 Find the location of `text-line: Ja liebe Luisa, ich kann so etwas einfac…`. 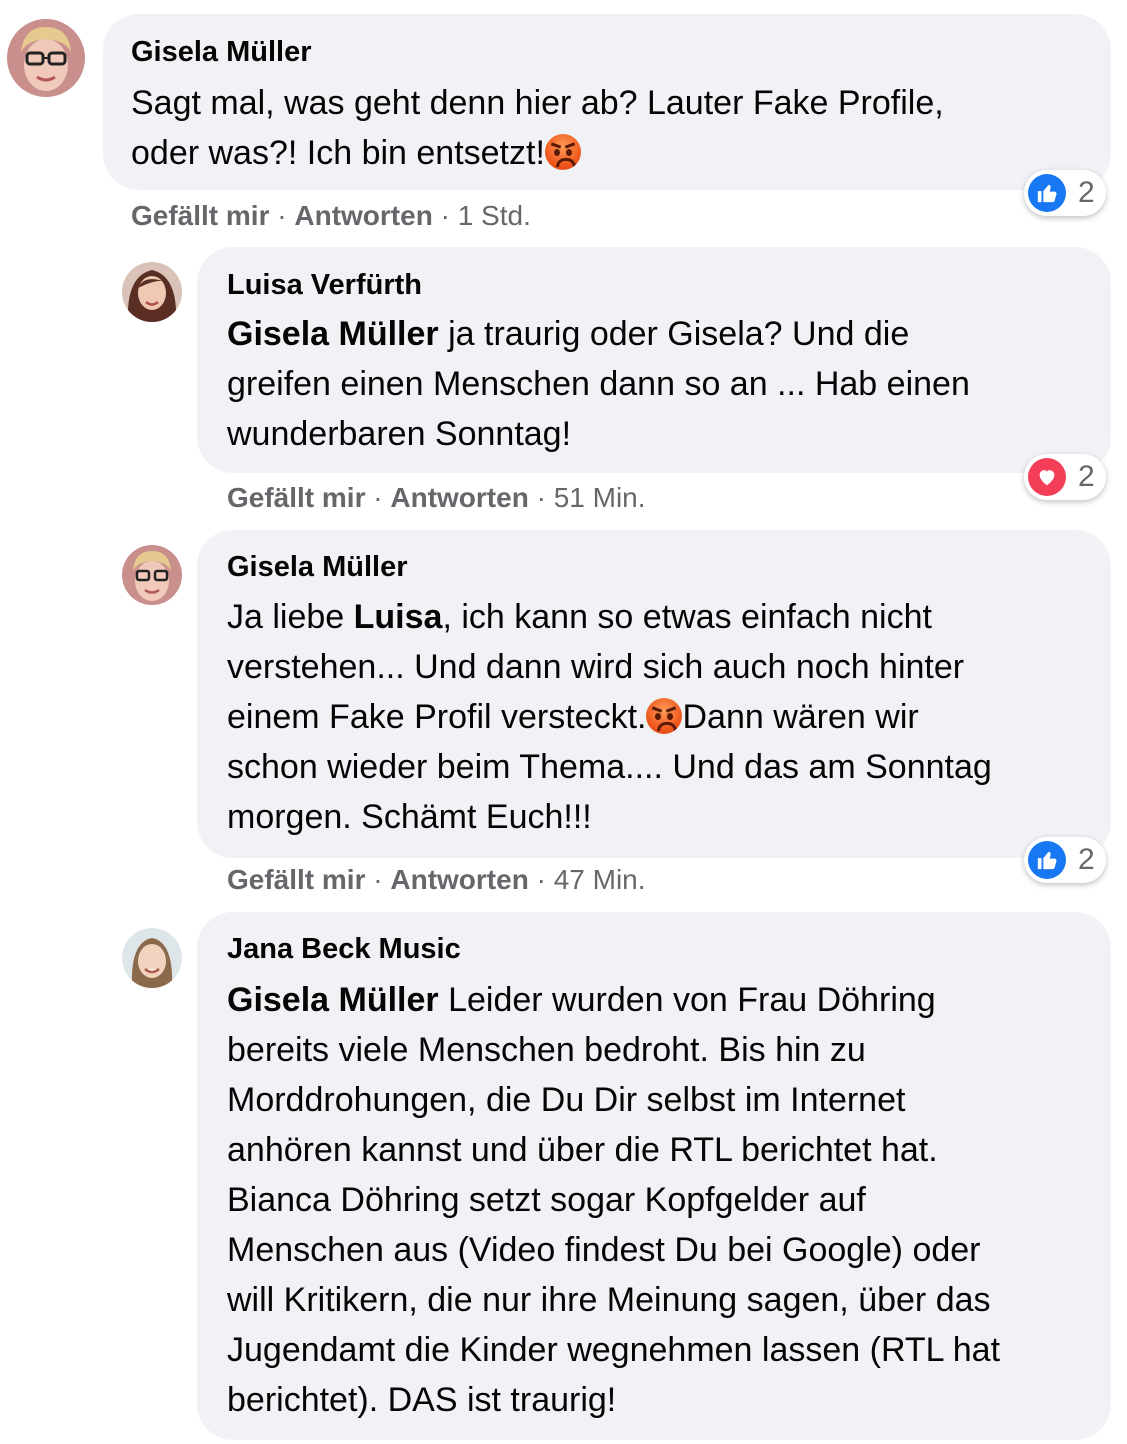

text-line: Ja liebe Luisa, ich kann so etwas einfac… is located at coordinates (609, 617).